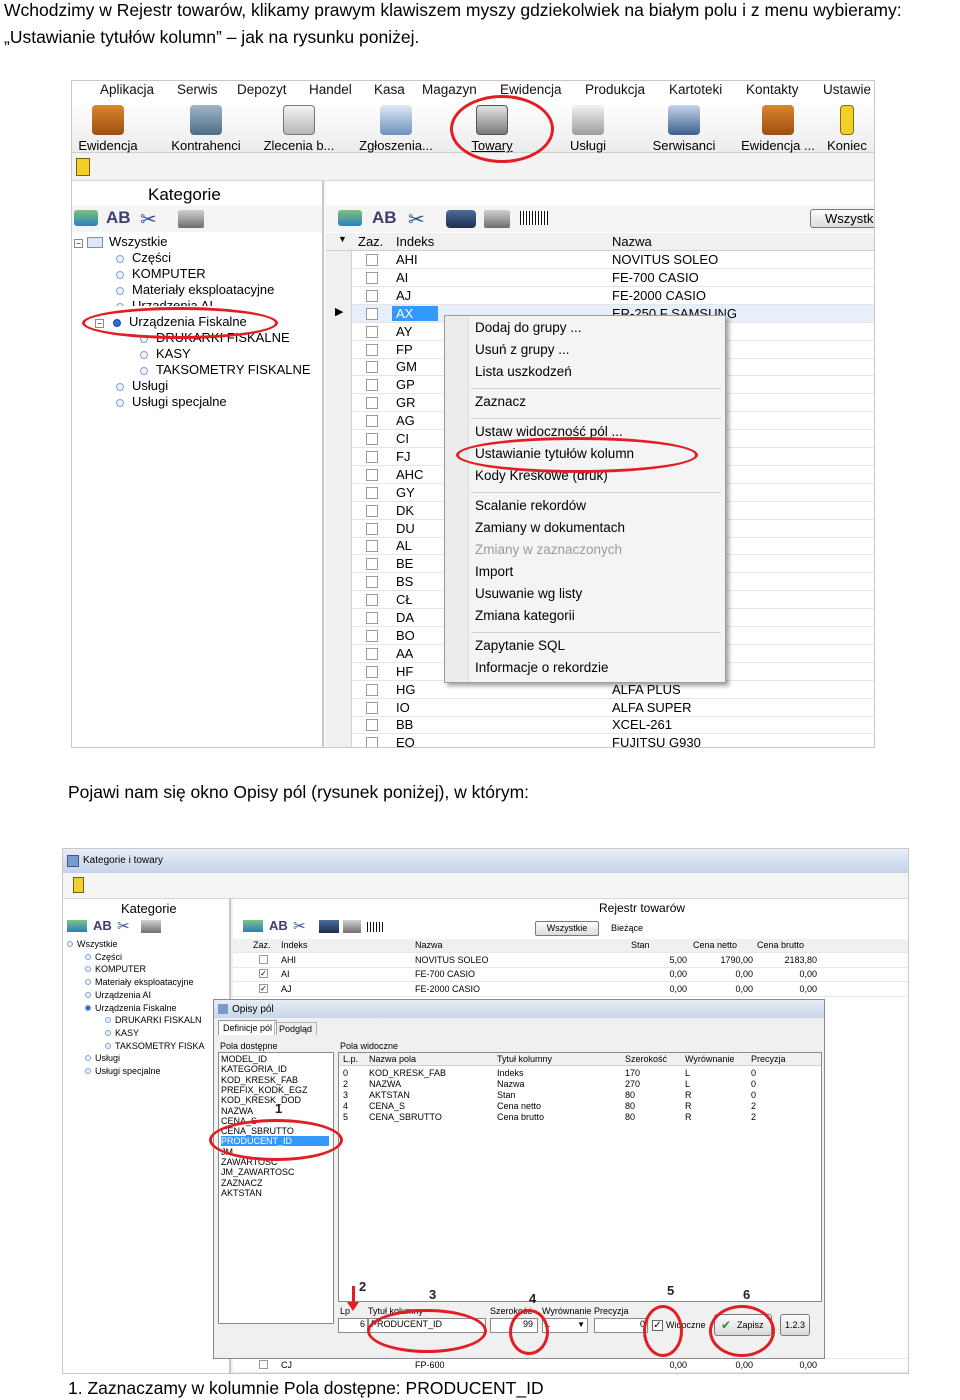  What do you see at coordinates (142, 385) in the screenshot?
I see `tree-item-uslugi: Usługi` at bounding box center [142, 385].